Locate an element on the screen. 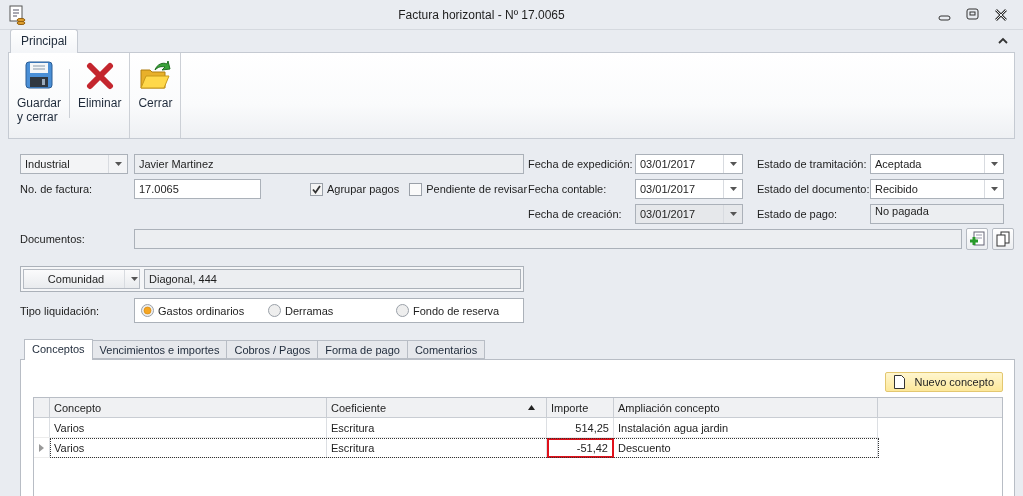 This screenshot has height=496, width=1023. ribbon-button: Eliminar is located at coordinates (100, 97).